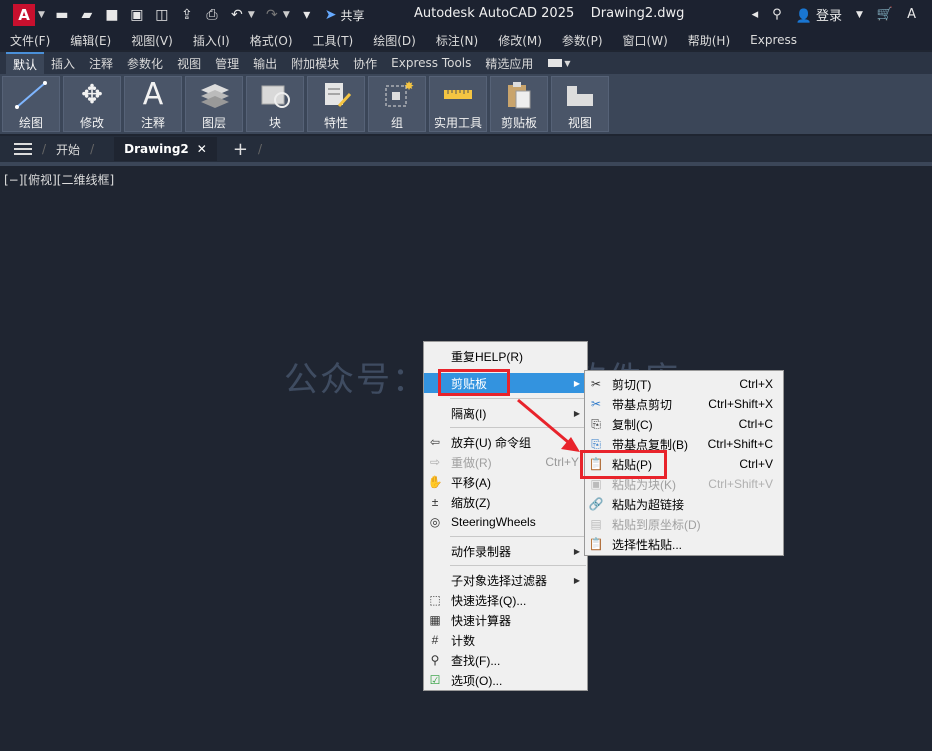  What do you see at coordinates (548, 425) in the screenshot?
I see `annotation-arrow` at bounding box center [548, 425].